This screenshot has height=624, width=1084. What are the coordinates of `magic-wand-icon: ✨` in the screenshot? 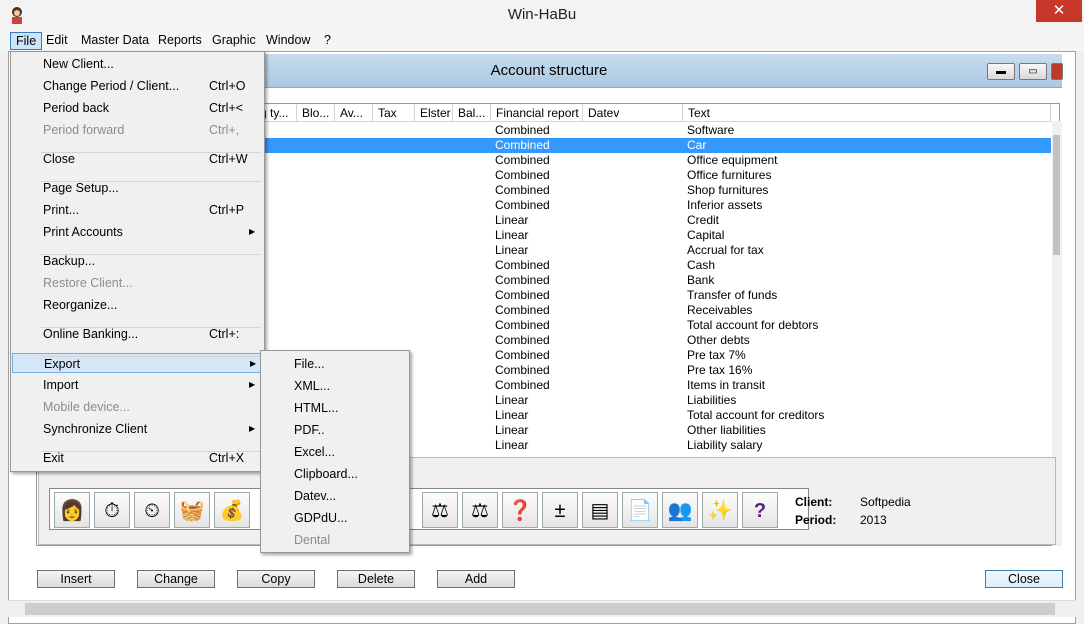 It's located at (720, 510).